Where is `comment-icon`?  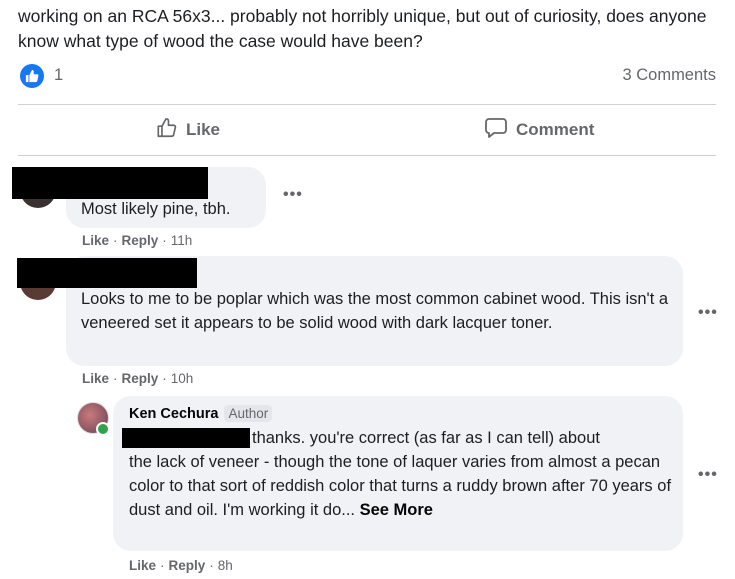 comment-icon is located at coordinates (496, 130).